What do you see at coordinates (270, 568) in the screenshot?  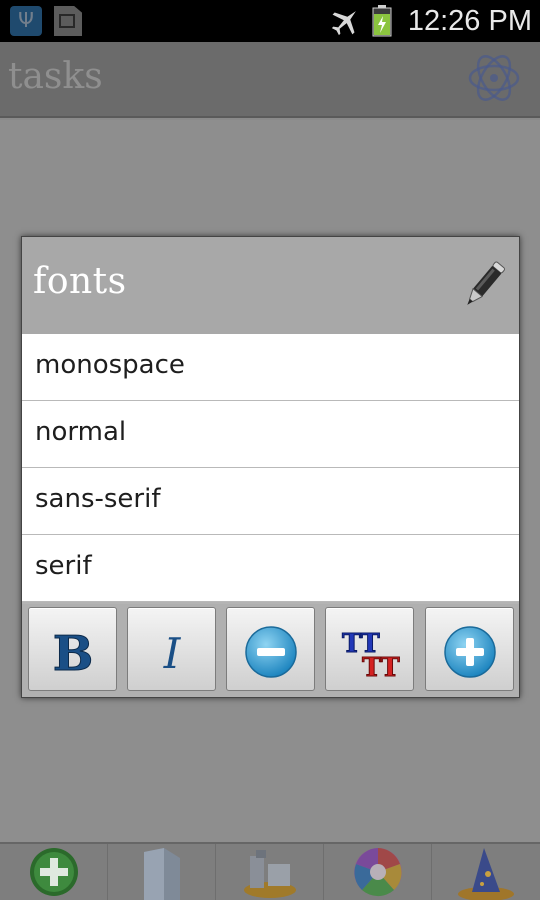 I see `font-item-serif: serif` at bounding box center [270, 568].